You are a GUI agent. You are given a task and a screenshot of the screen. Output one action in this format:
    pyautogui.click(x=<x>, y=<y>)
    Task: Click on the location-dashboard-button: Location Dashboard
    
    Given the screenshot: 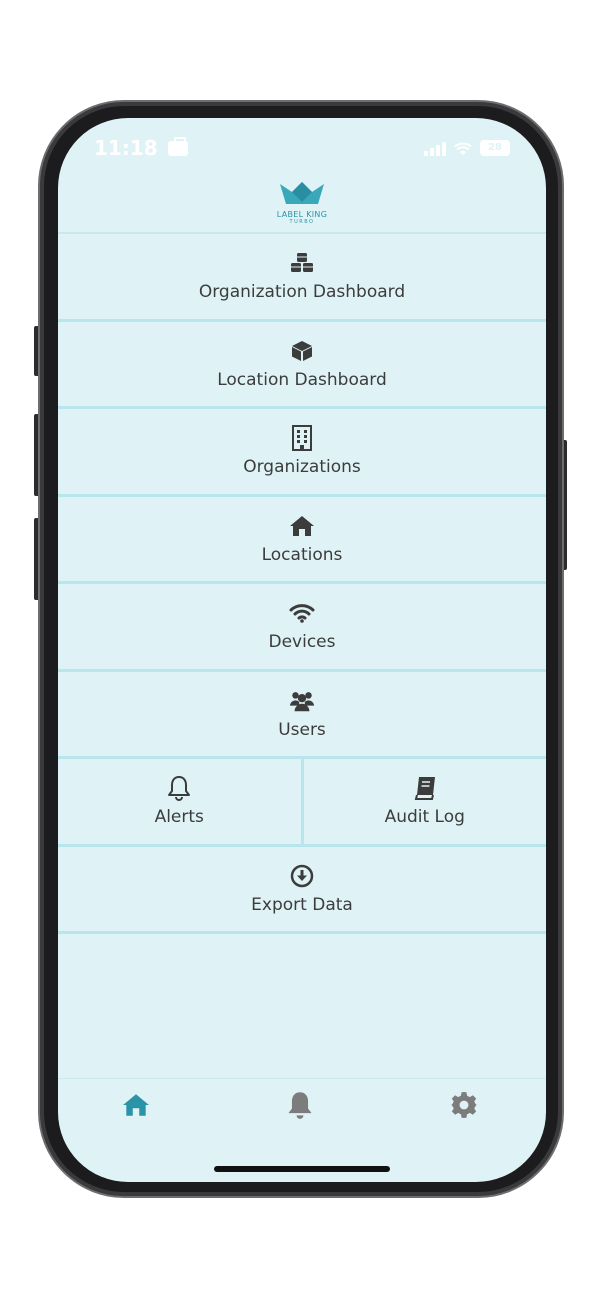 What is the action you would take?
    pyautogui.click(x=302, y=363)
    